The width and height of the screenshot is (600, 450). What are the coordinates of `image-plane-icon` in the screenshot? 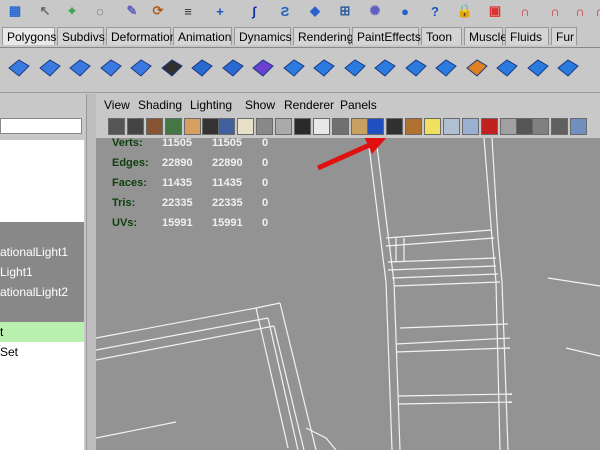 It's located at (173, 126).